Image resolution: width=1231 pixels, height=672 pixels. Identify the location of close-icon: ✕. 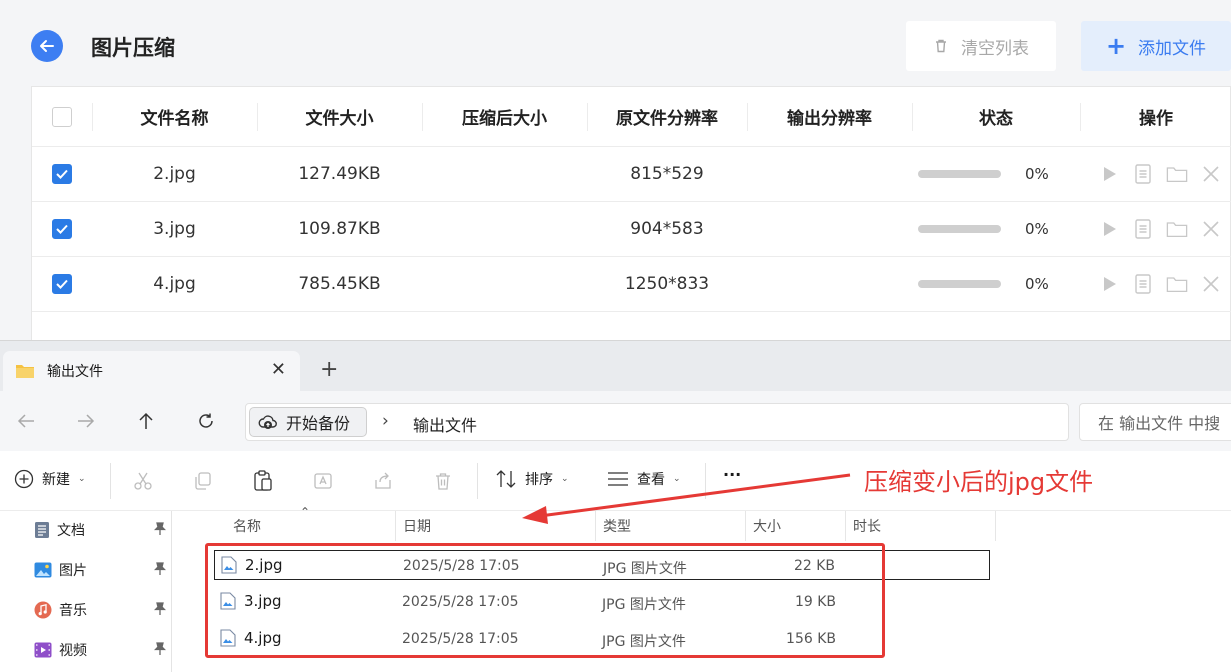
(278, 370).